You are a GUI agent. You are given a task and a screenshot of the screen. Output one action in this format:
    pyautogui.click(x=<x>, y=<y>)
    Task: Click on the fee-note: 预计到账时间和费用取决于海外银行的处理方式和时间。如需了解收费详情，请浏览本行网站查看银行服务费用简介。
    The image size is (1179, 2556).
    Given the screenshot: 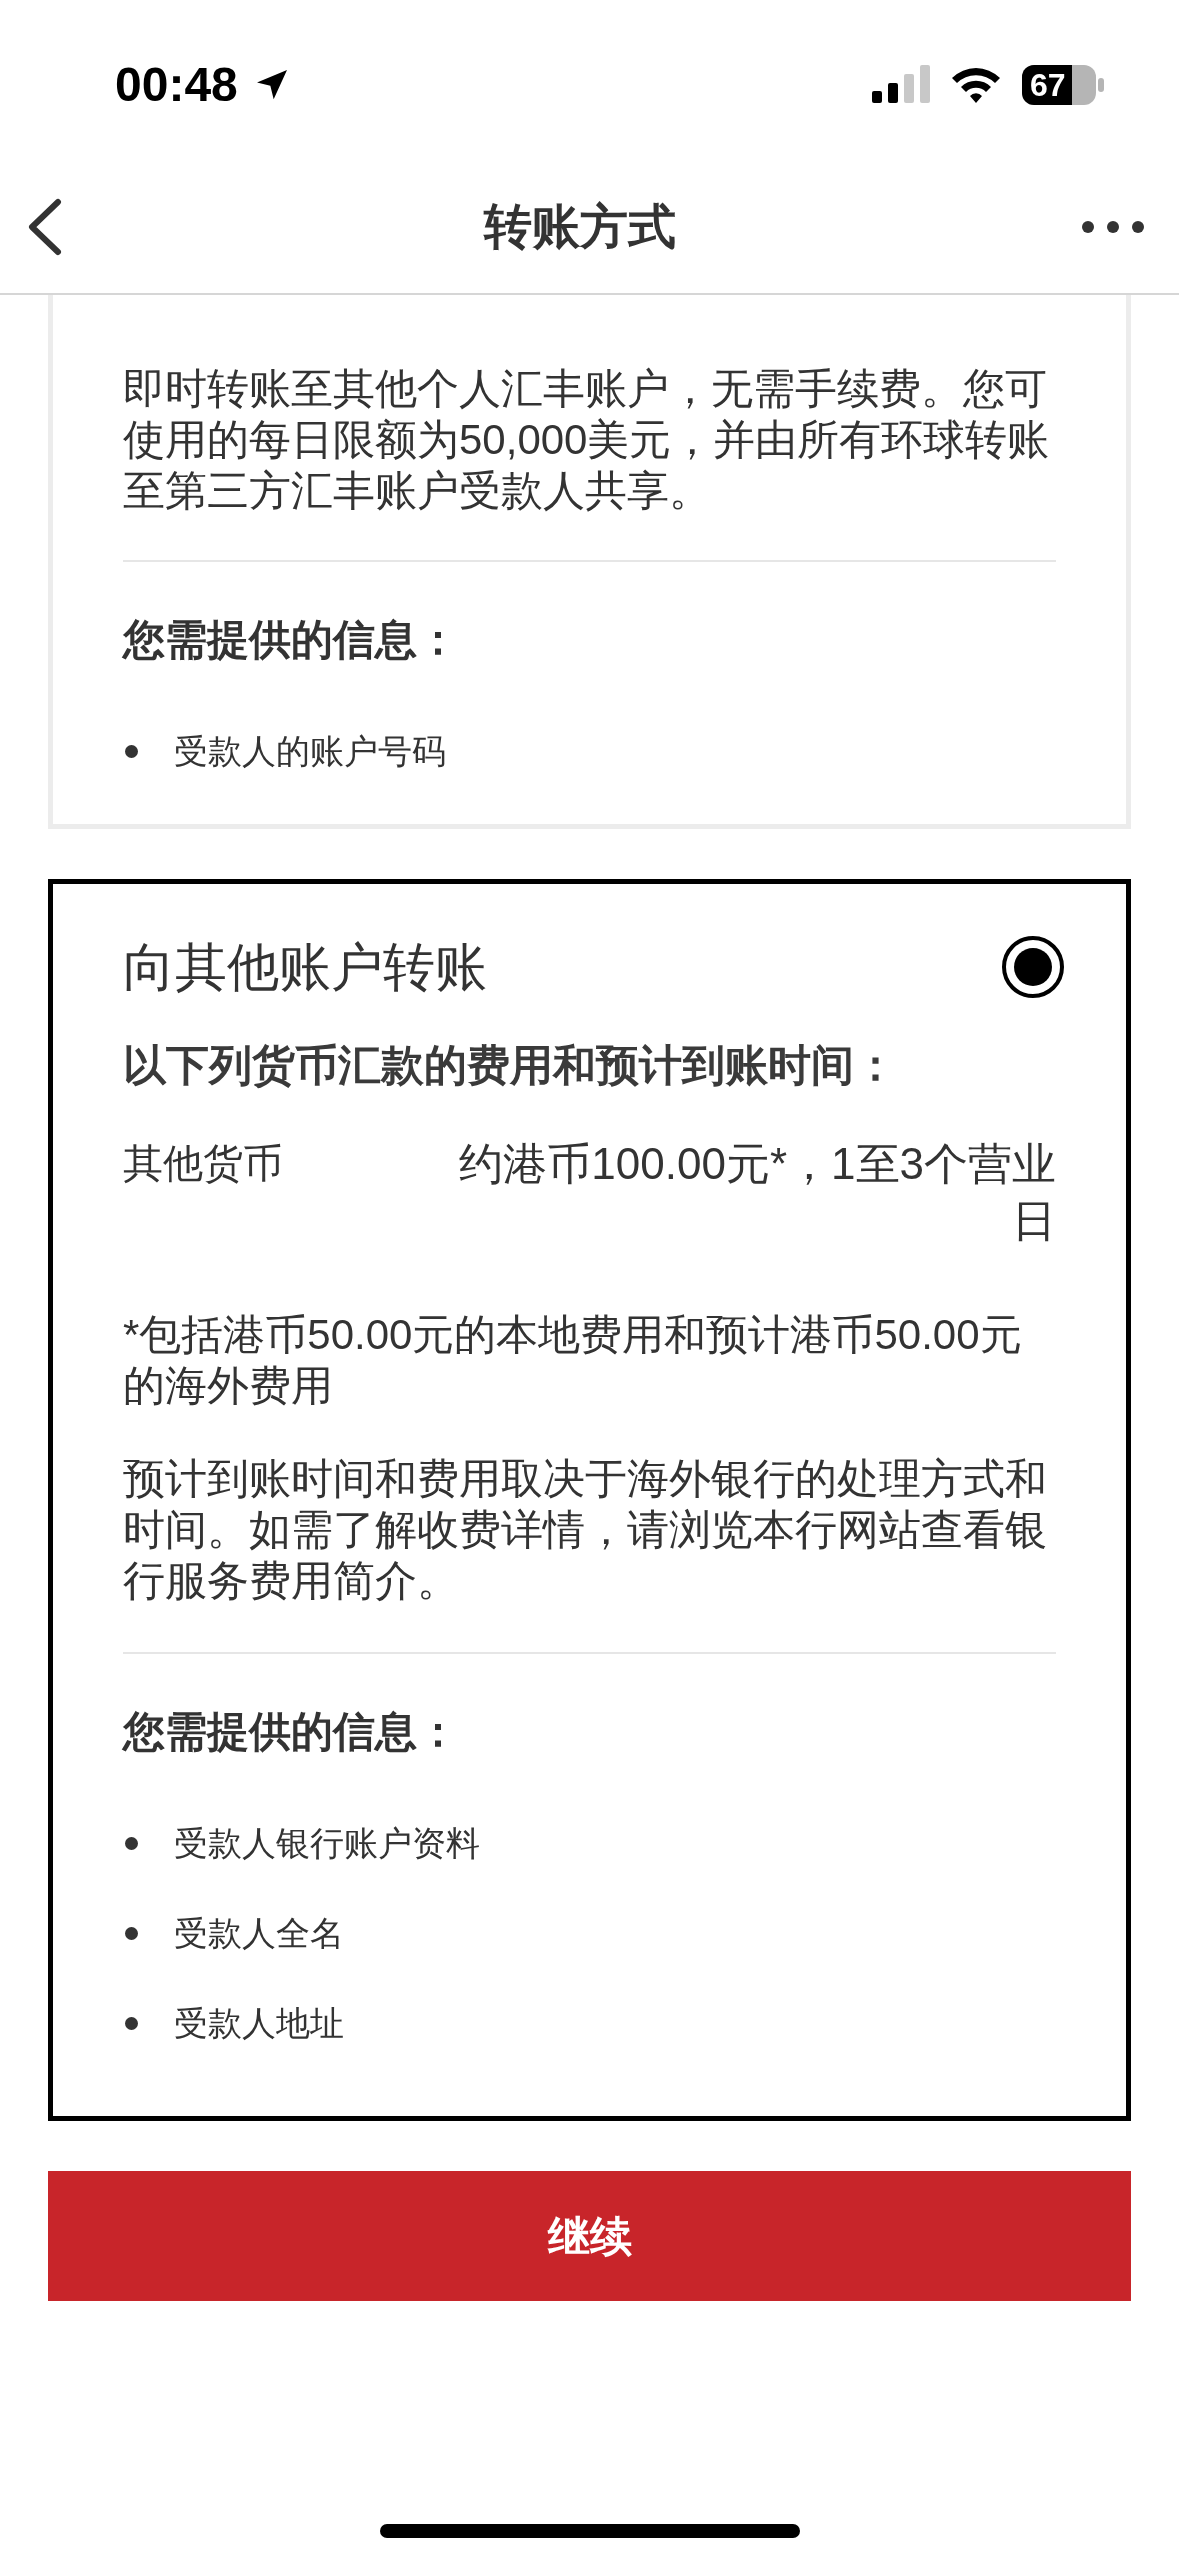 What is the action you would take?
    pyautogui.click(x=589, y=1553)
    